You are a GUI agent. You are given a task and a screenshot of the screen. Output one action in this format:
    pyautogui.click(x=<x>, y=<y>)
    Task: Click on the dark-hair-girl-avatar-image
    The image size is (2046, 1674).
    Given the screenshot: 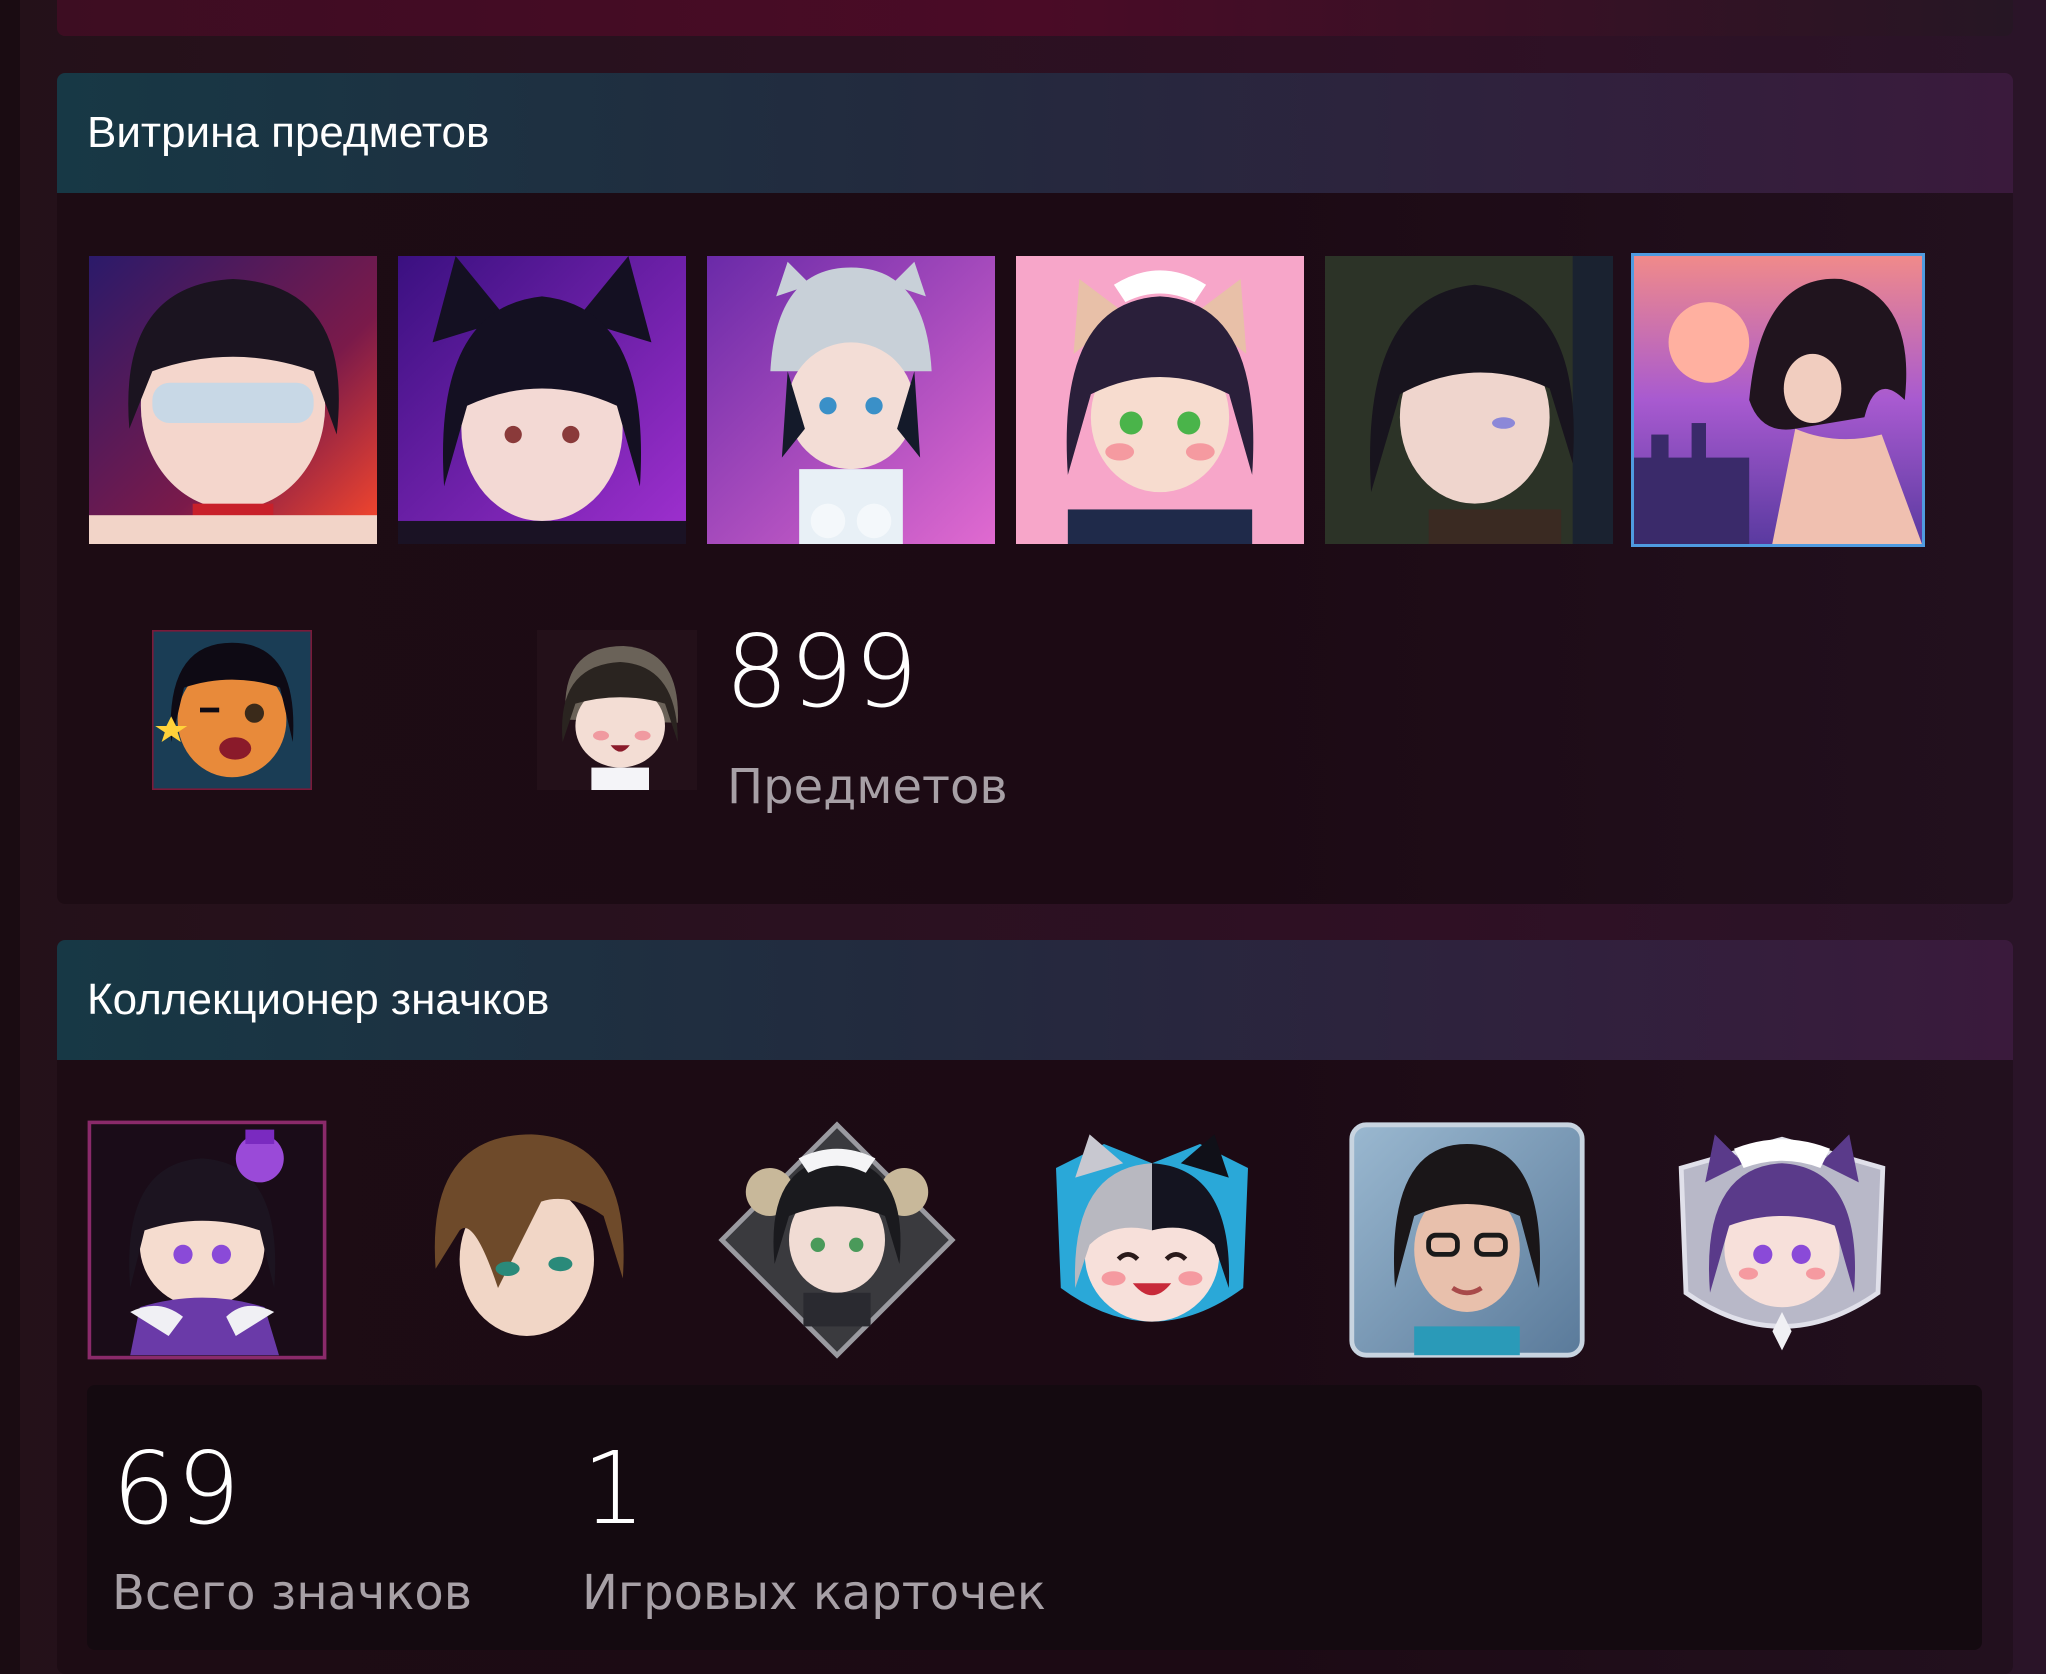 What is the action you would take?
    pyautogui.click(x=1469, y=400)
    